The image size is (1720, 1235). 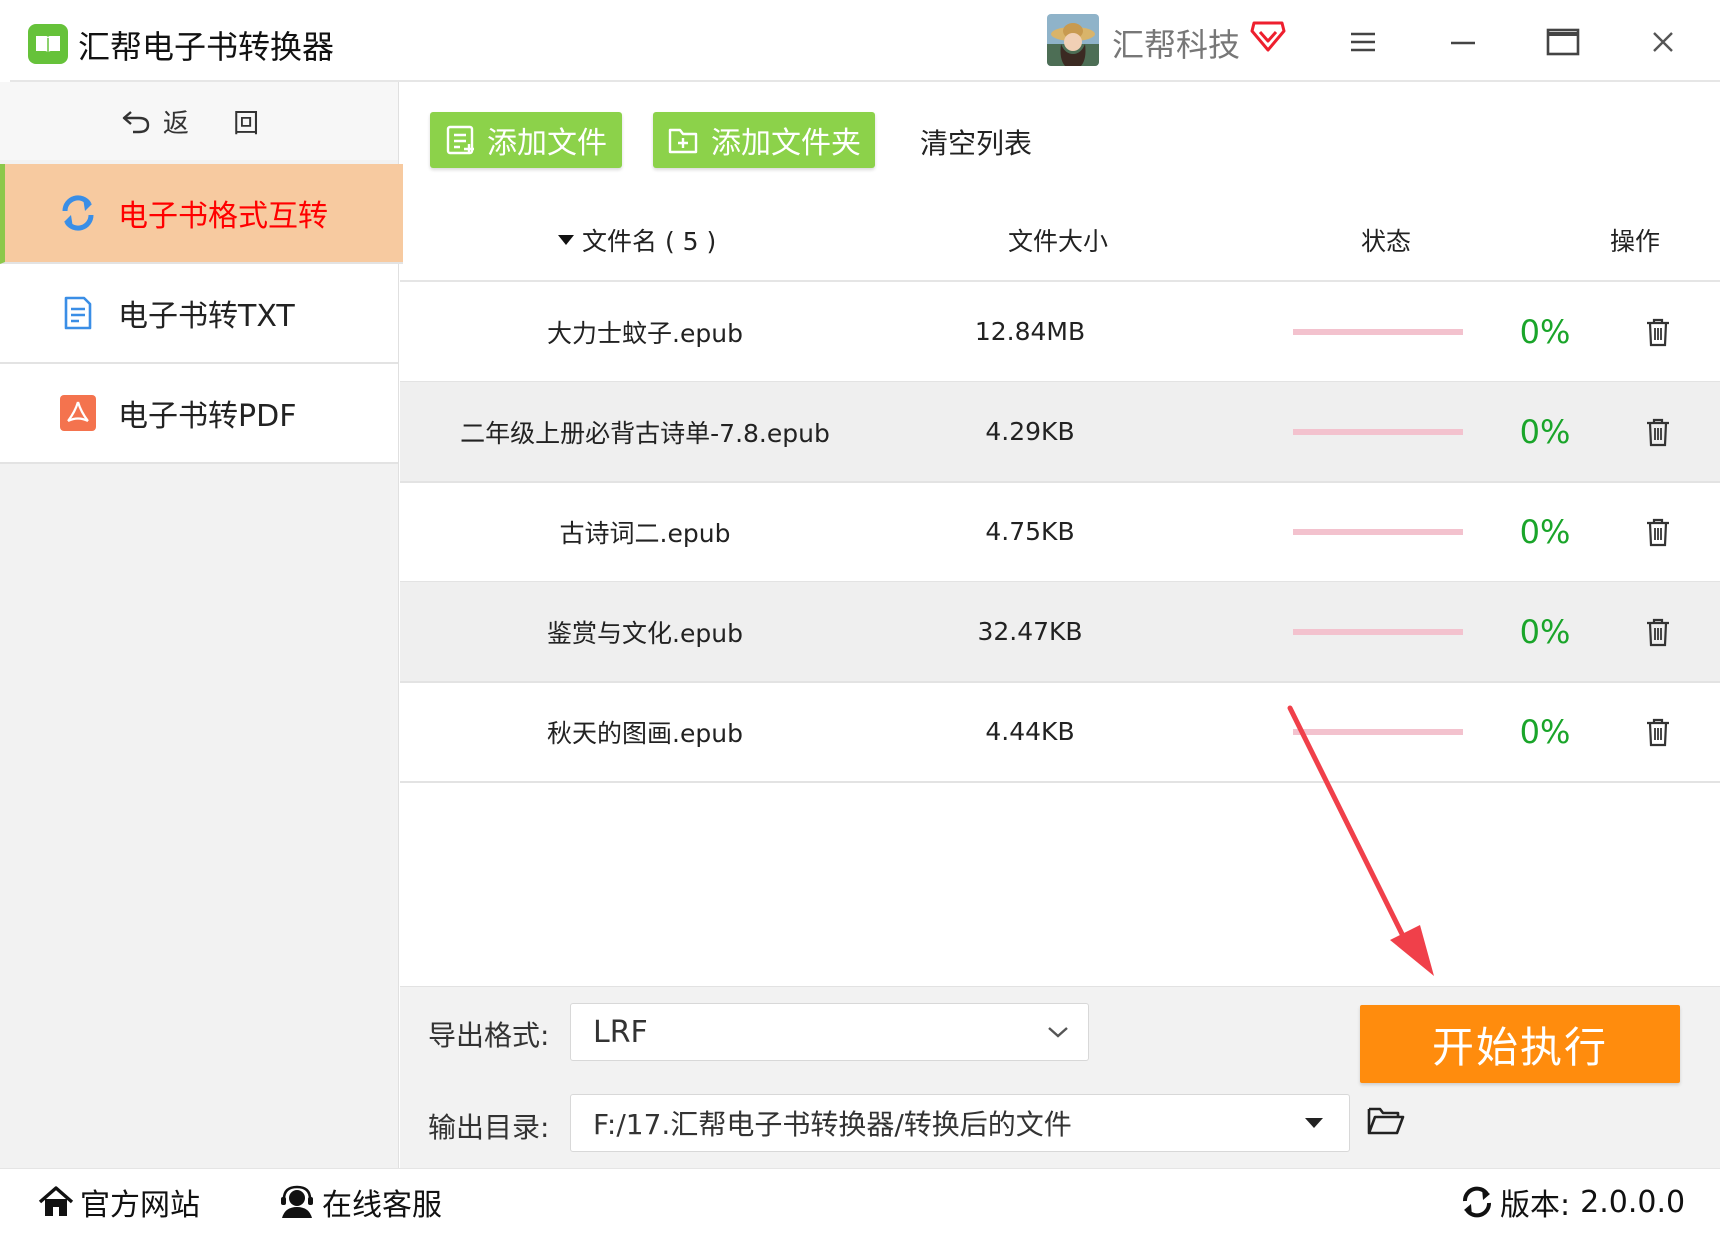 What do you see at coordinates (78, 213) in the screenshot?
I see `refresh-icon` at bounding box center [78, 213].